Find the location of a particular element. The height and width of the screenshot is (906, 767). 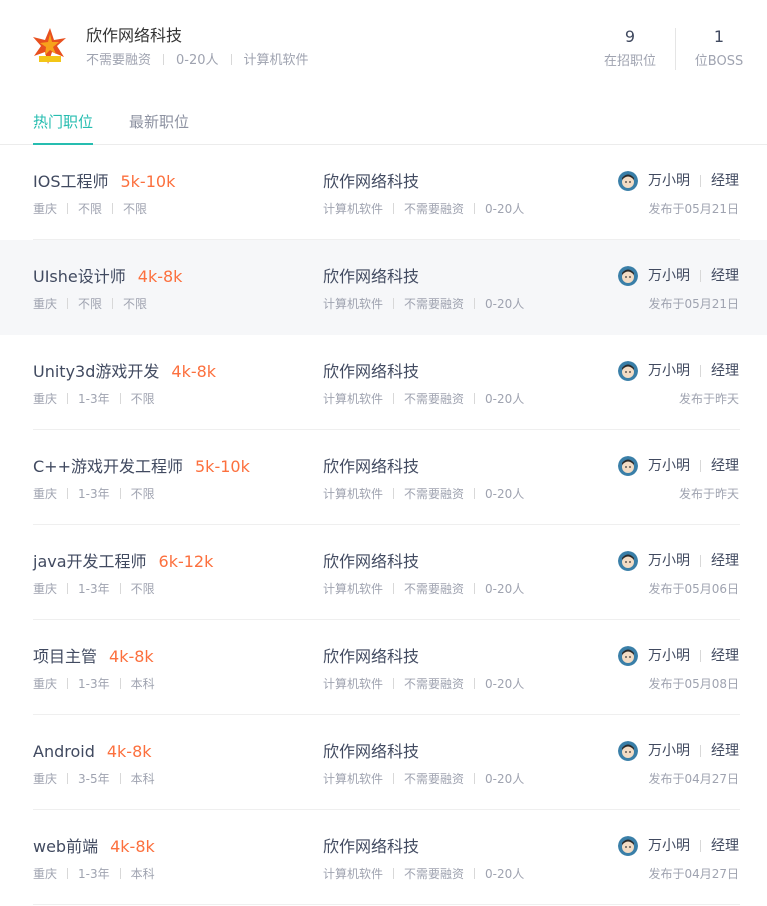

job-title-line: Android 4k-8k is located at coordinates (92, 752).